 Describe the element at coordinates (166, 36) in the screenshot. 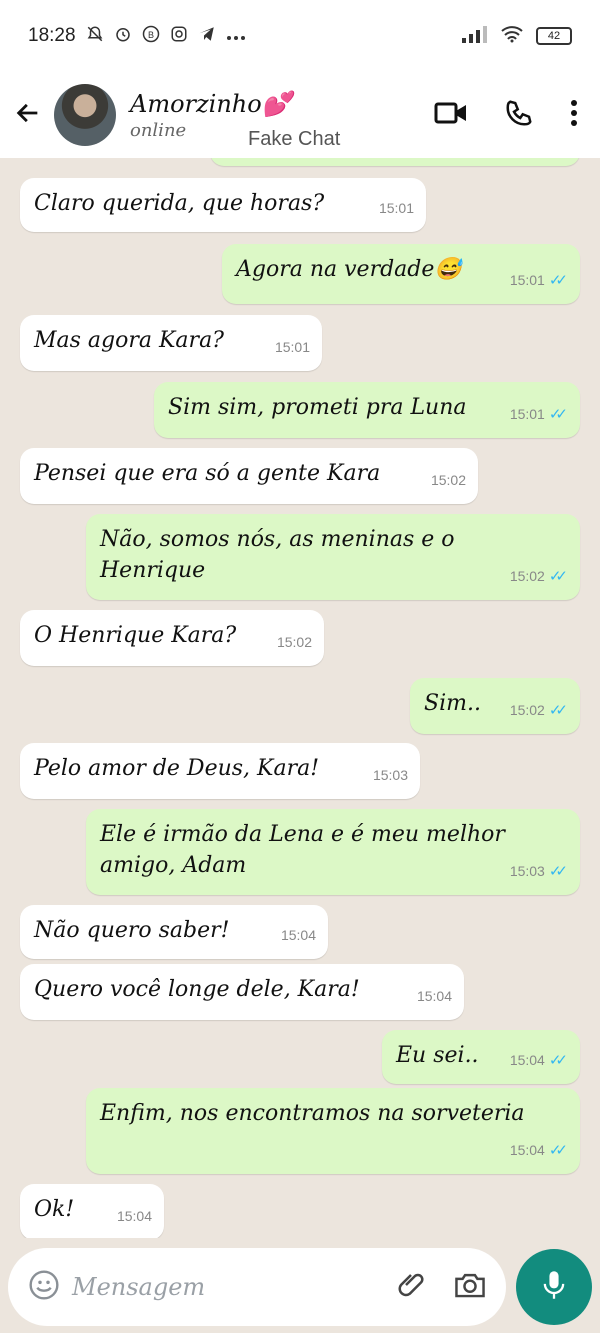

I see `status-icons: B` at that location.